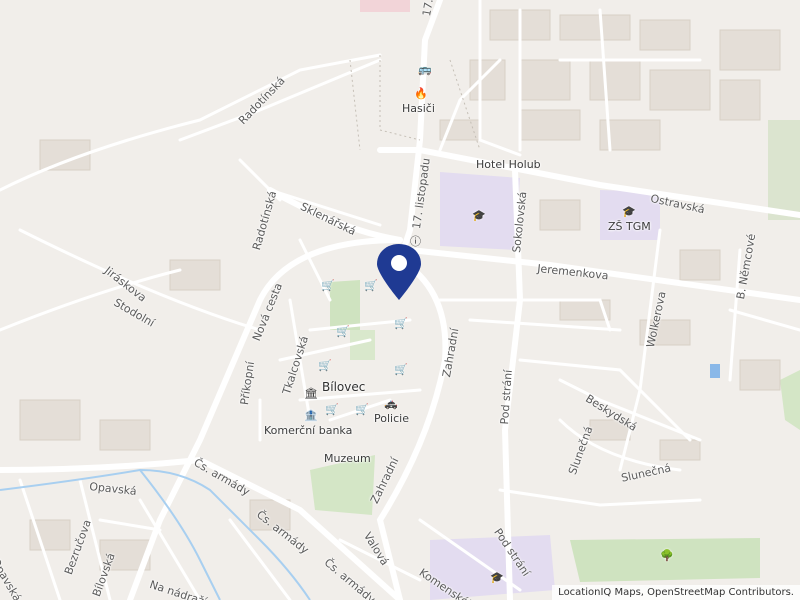 The width and height of the screenshot is (800, 600). What do you see at coordinates (421, 93) in the screenshot?
I see `fire-station-icon: 🔥` at bounding box center [421, 93].